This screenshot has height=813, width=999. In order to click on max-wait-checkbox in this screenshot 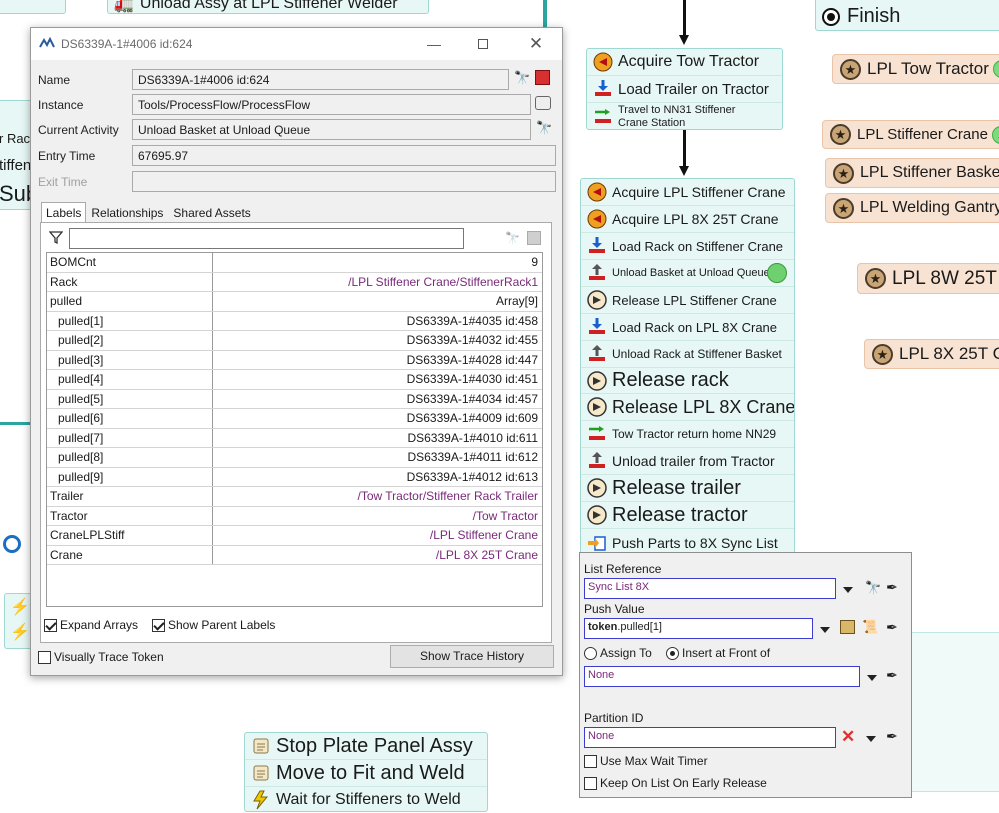, I will do `click(590, 762)`.